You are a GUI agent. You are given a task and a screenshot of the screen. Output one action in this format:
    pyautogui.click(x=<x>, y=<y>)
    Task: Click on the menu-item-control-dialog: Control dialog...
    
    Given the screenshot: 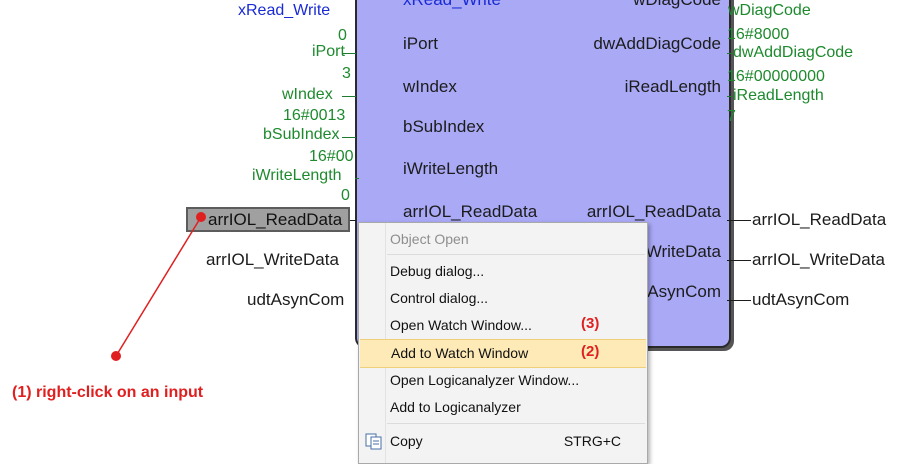 What is the action you would take?
    pyautogui.click(x=503, y=298)
    